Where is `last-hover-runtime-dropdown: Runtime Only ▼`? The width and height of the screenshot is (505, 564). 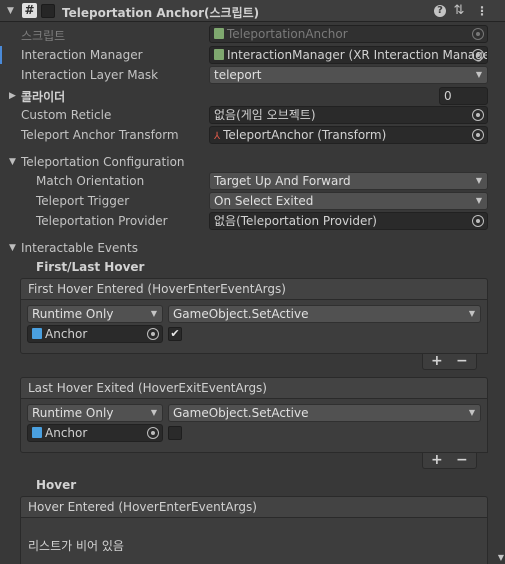
last-hover-runtime-dropdown: Runtime Only ▼ is located at coordinates (95, 413).